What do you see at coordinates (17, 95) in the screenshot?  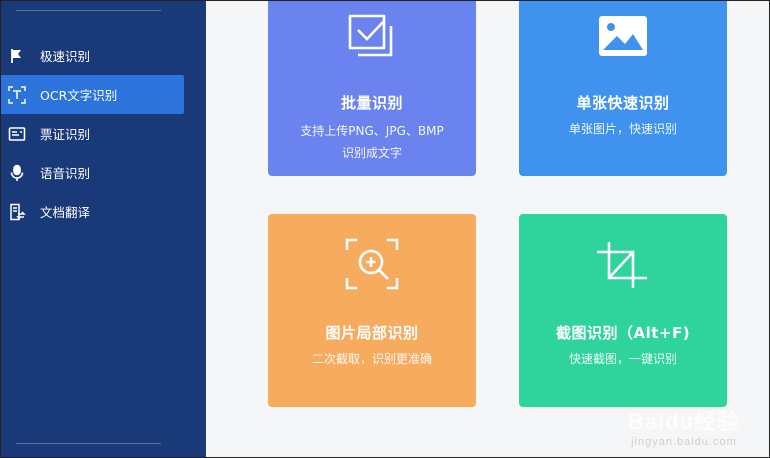 I see `text-scan-icon` at bounding box center [17, 95].